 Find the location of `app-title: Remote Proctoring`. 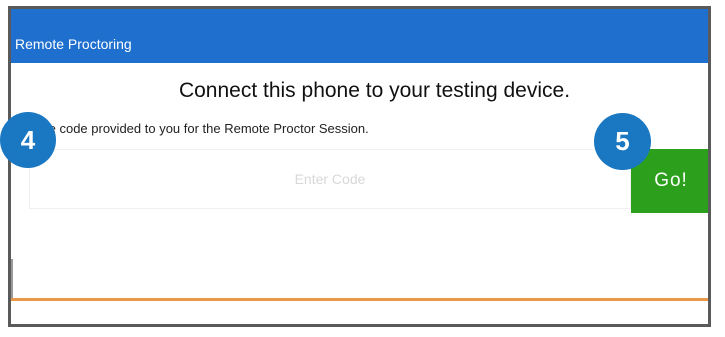

app-title: Remote Proctoring is located at coordinates (73, 44).